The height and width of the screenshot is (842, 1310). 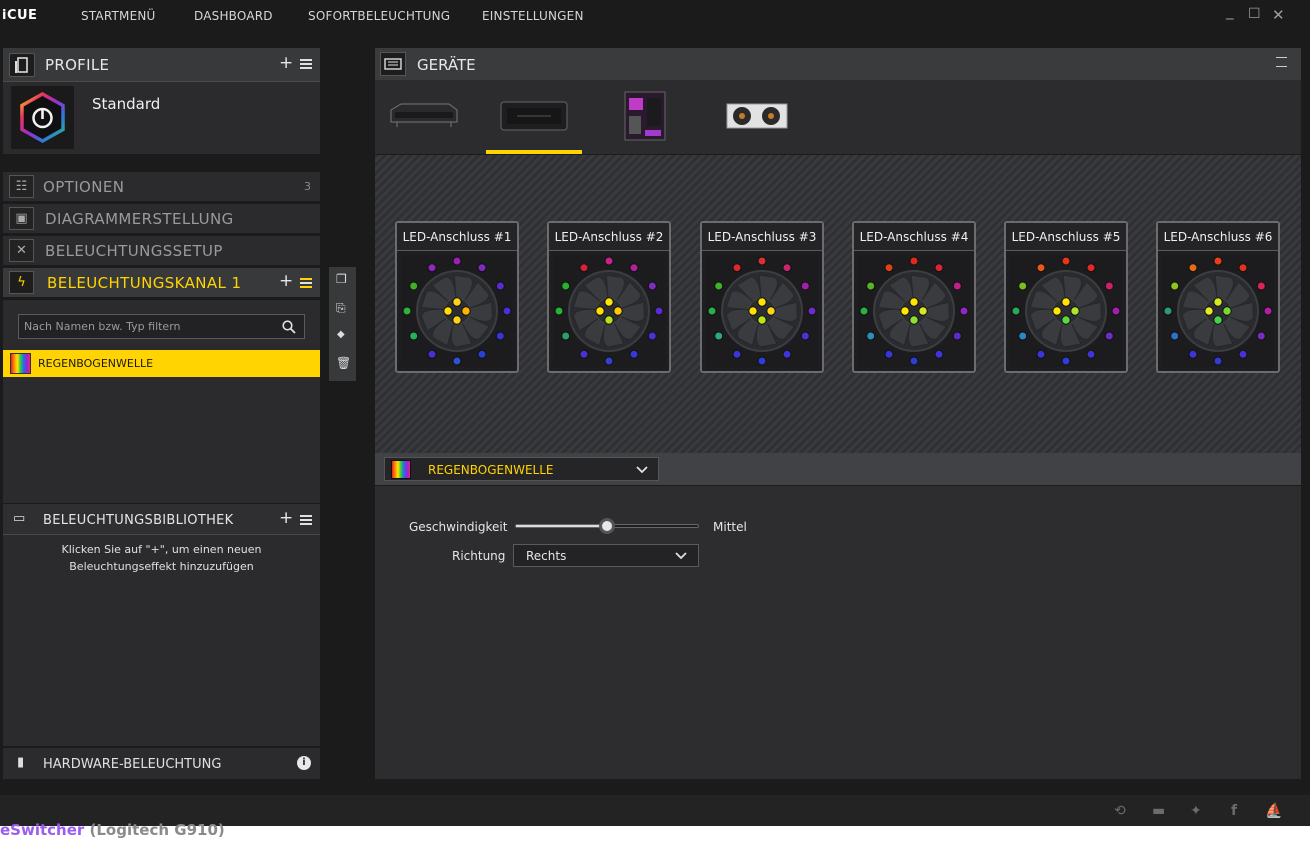 I want to click on devices-menu-icon, so click(x=1281, y=62).